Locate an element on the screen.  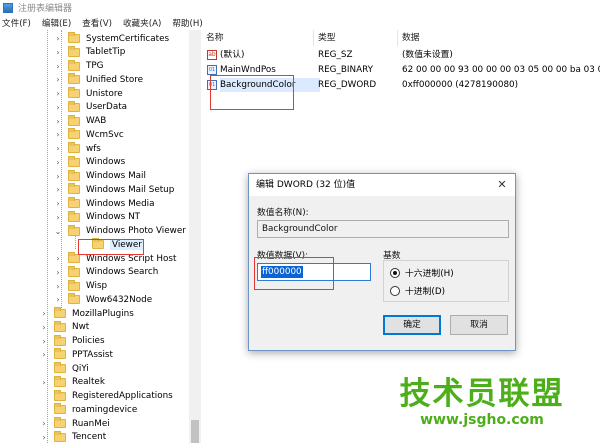
tree-item: QiYi is located at coordinates (64, 368).